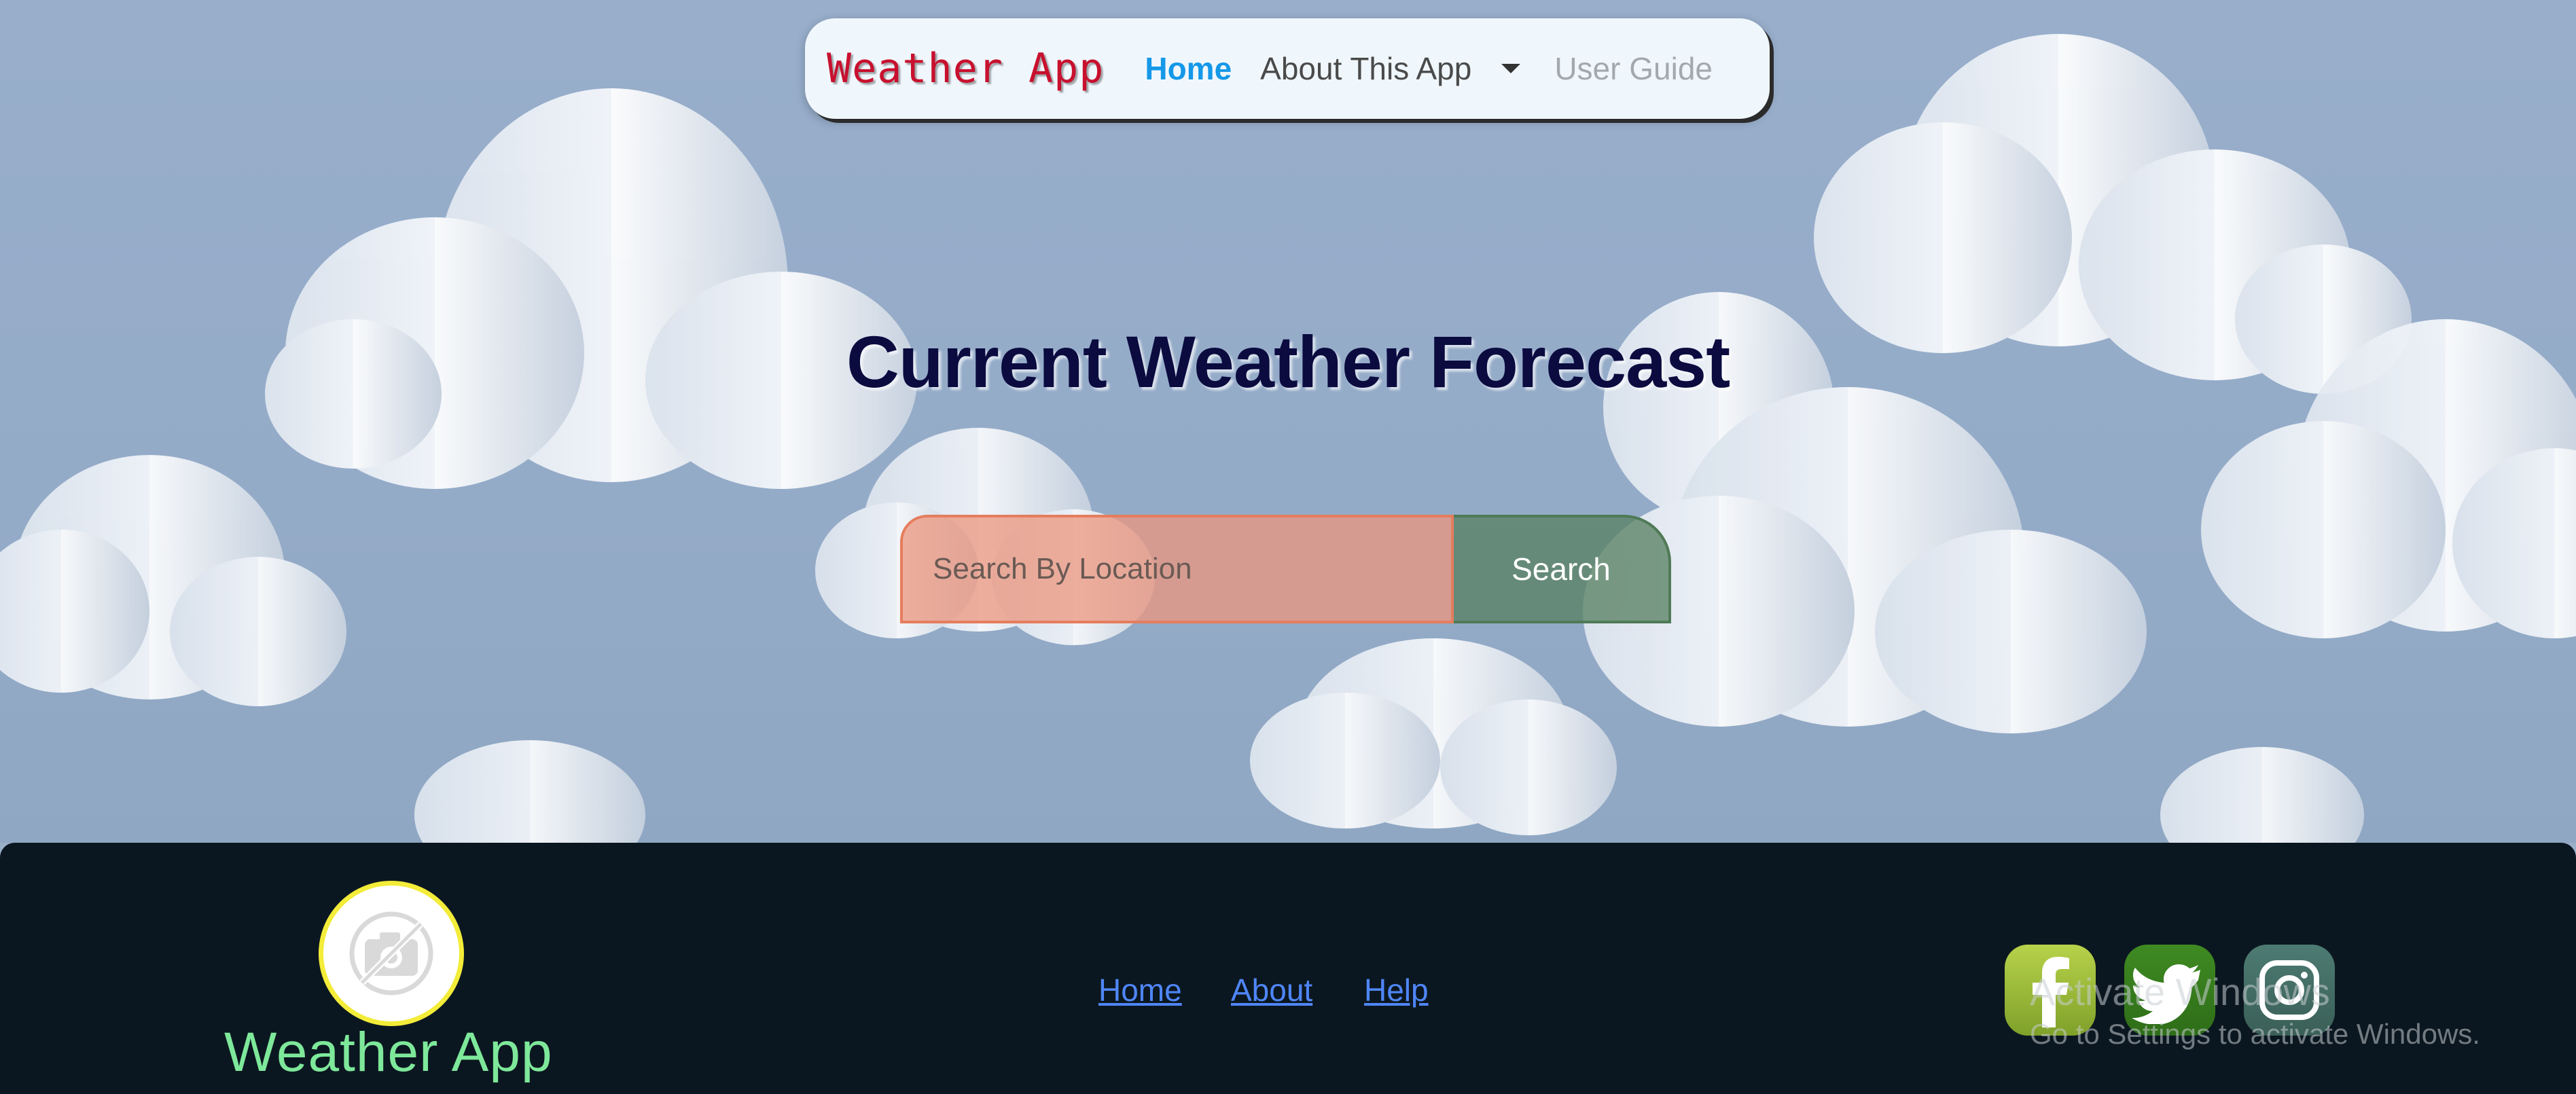 The height and width of the screenshot is (1094, 2576). Describe the element at coordinates (1562, 569) in the screenshot. I see `search-button: Search` at that location.